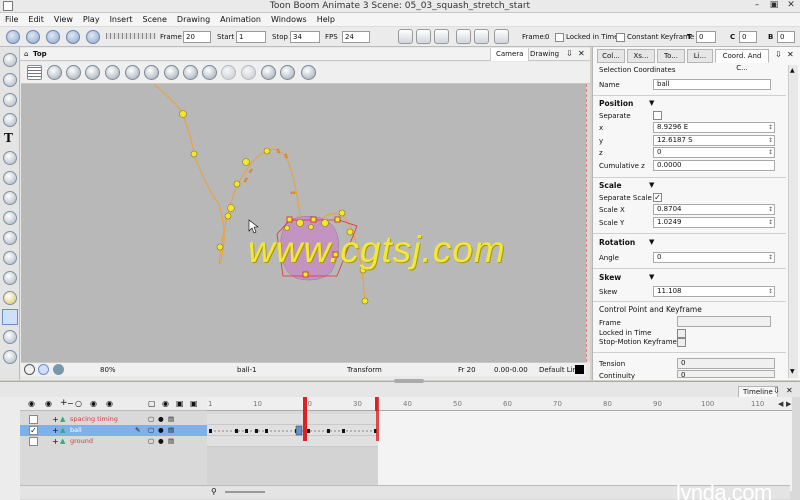  I want to click on menu-file: File, so click(11, 20).